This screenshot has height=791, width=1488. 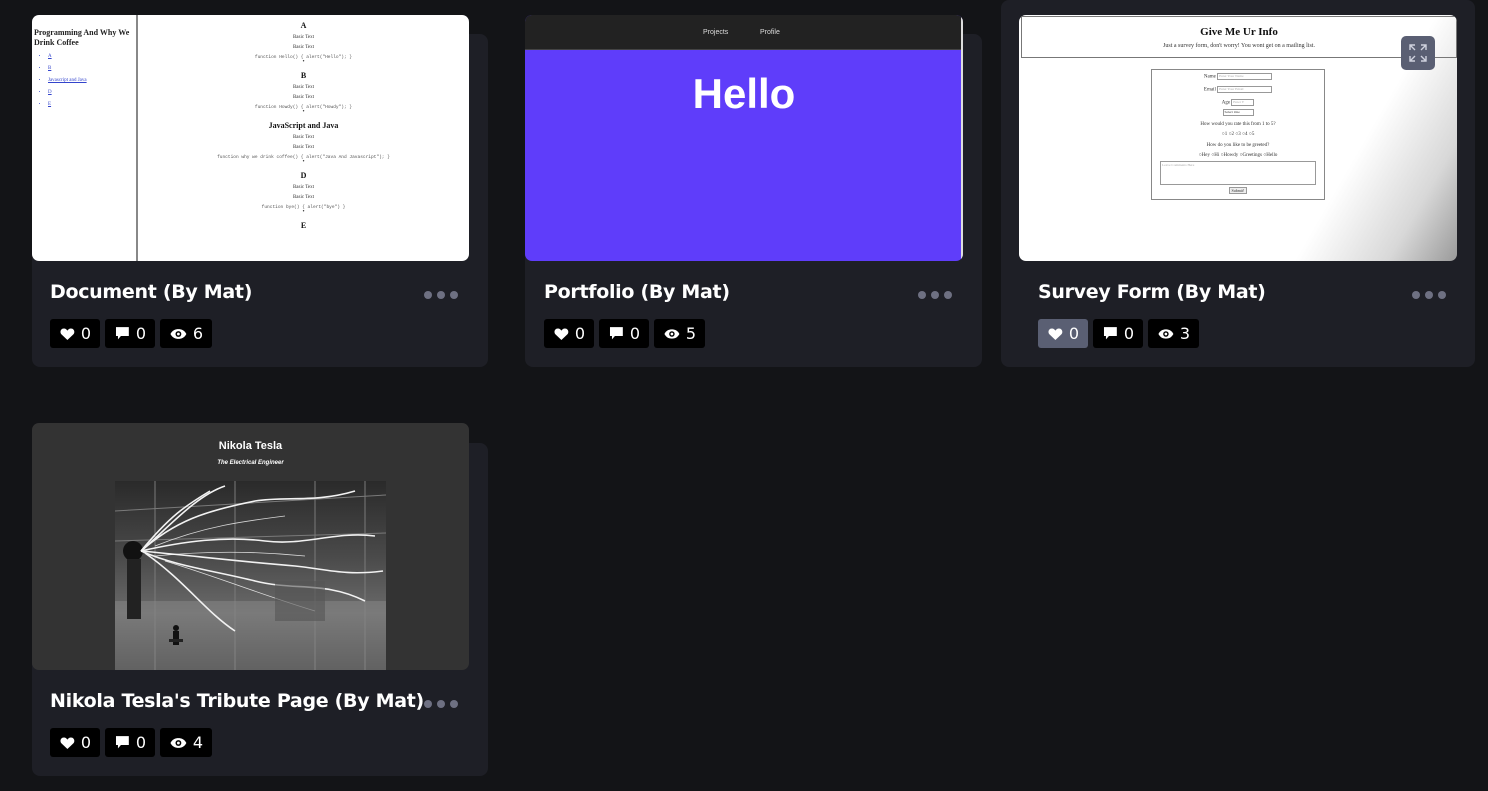 I want to click on comment-icon, so click(x=616, y=333).